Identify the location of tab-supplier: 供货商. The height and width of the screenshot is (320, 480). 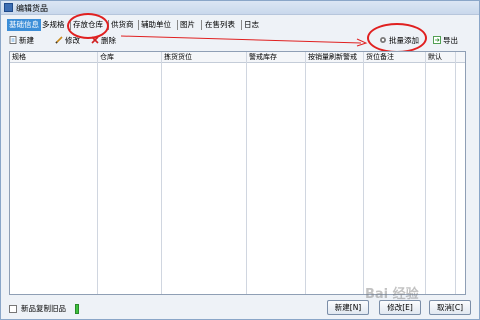
(122, 25).